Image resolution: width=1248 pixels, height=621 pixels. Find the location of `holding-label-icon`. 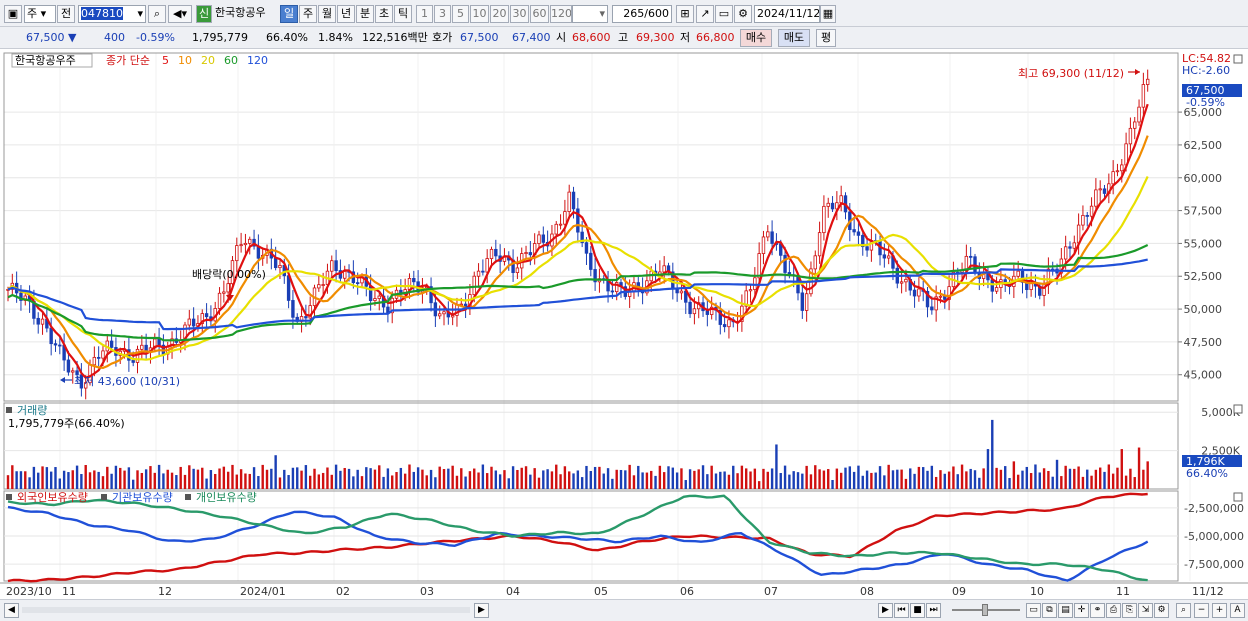

holding-label-icon is located at coordinates (188, 497).